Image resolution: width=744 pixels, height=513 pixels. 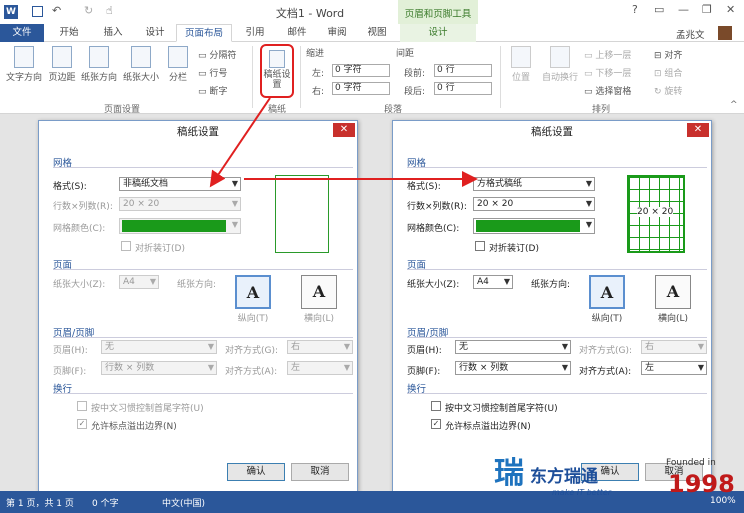 I want to click on brand-name: 东方瑞通, so click(x=564, y=477).